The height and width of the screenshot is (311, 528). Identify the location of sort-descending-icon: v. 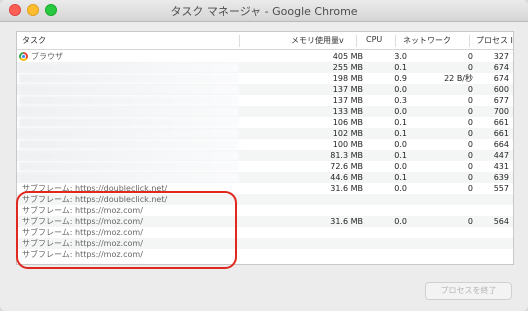
(341, 40).